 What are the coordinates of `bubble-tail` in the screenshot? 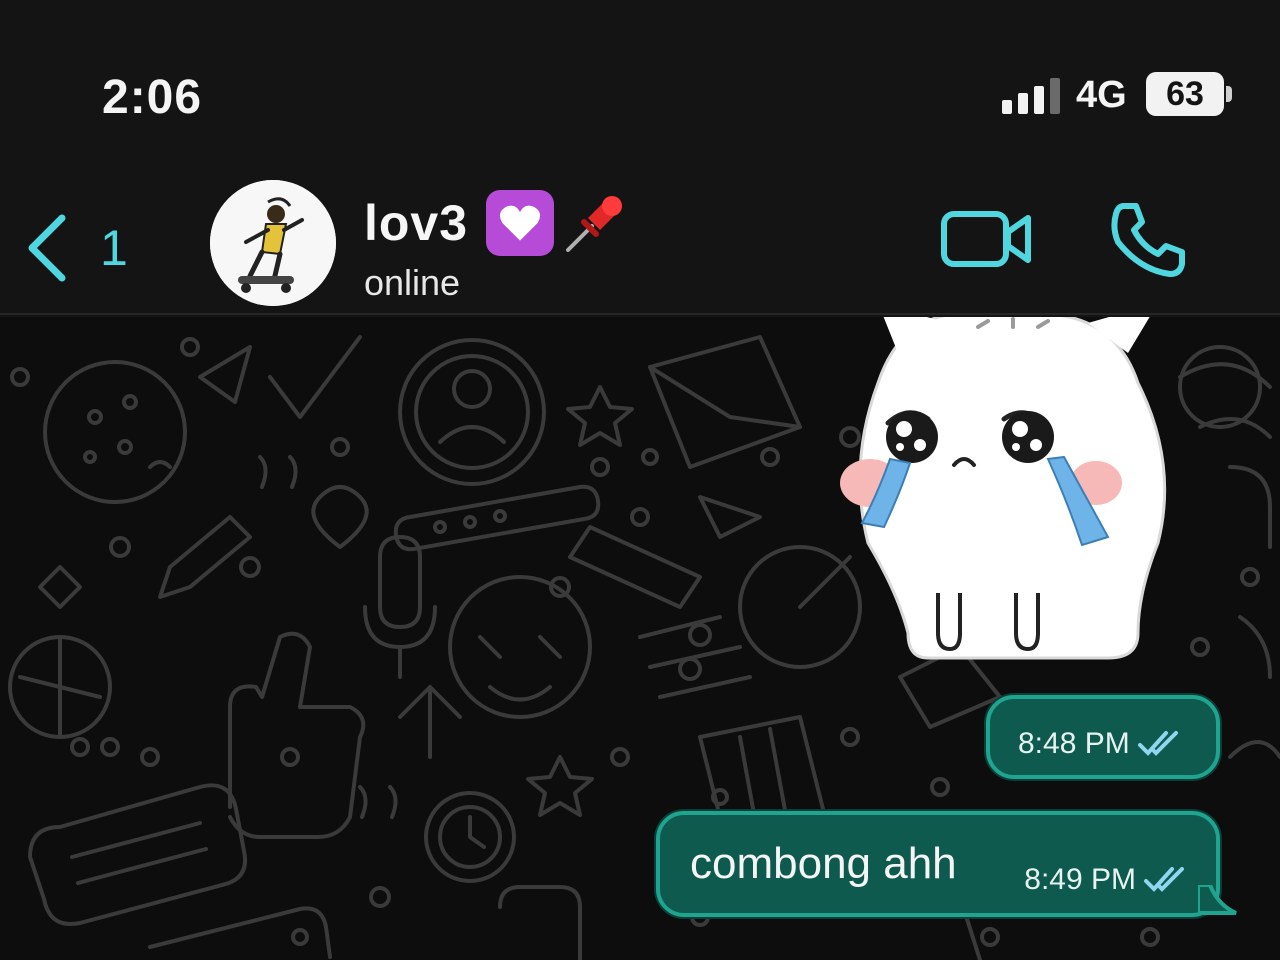 It's located at (1217, 900).